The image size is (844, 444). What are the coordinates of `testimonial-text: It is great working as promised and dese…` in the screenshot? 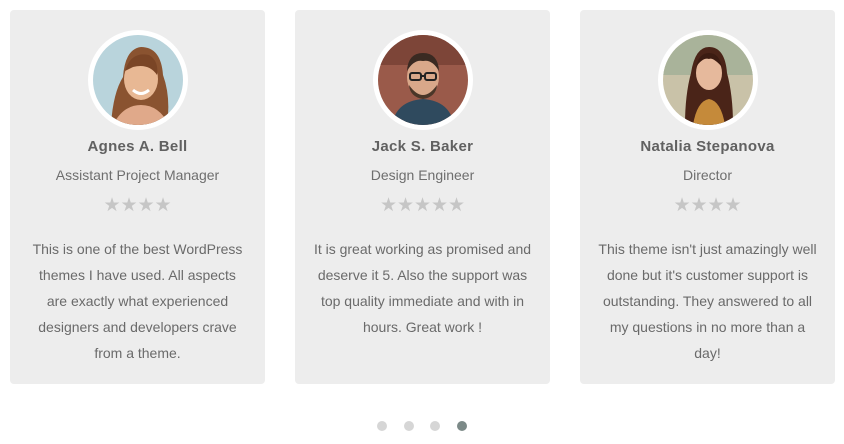 It's located at (422, 288).